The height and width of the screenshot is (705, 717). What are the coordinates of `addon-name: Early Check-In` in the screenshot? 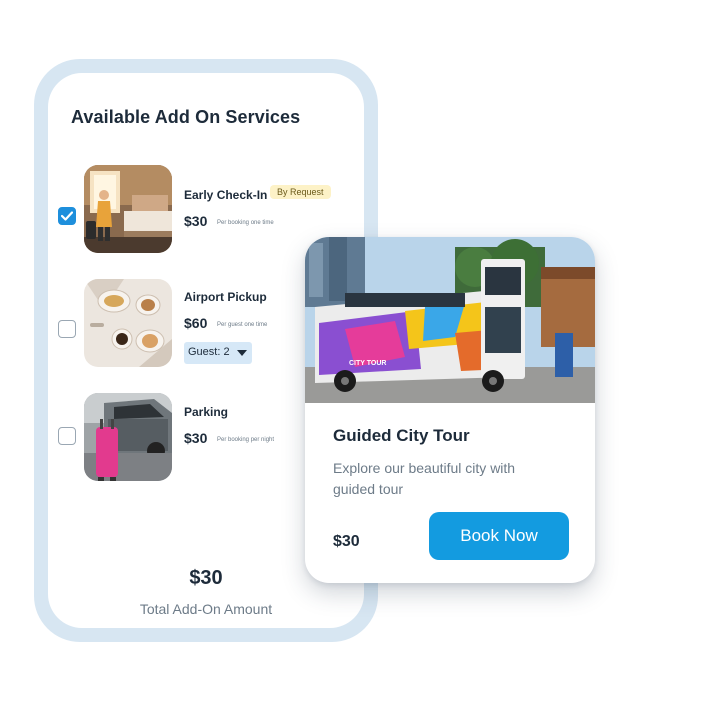 It's located at (226, 195).